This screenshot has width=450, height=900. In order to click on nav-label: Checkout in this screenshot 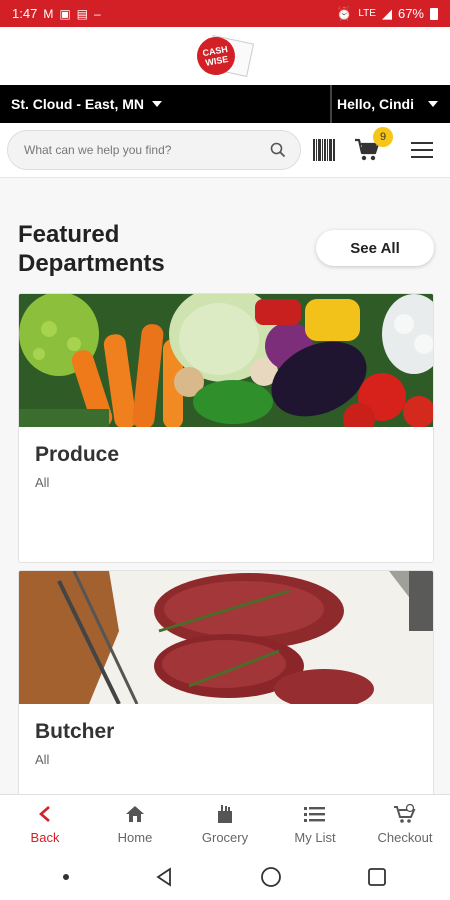, I will do `click(405, 837)`.